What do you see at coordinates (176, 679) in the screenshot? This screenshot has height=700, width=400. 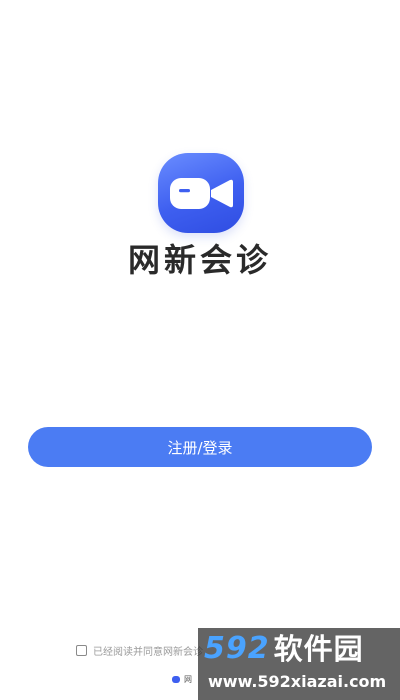 I see `mini-logo-icon` at bounding box center [176, 679].